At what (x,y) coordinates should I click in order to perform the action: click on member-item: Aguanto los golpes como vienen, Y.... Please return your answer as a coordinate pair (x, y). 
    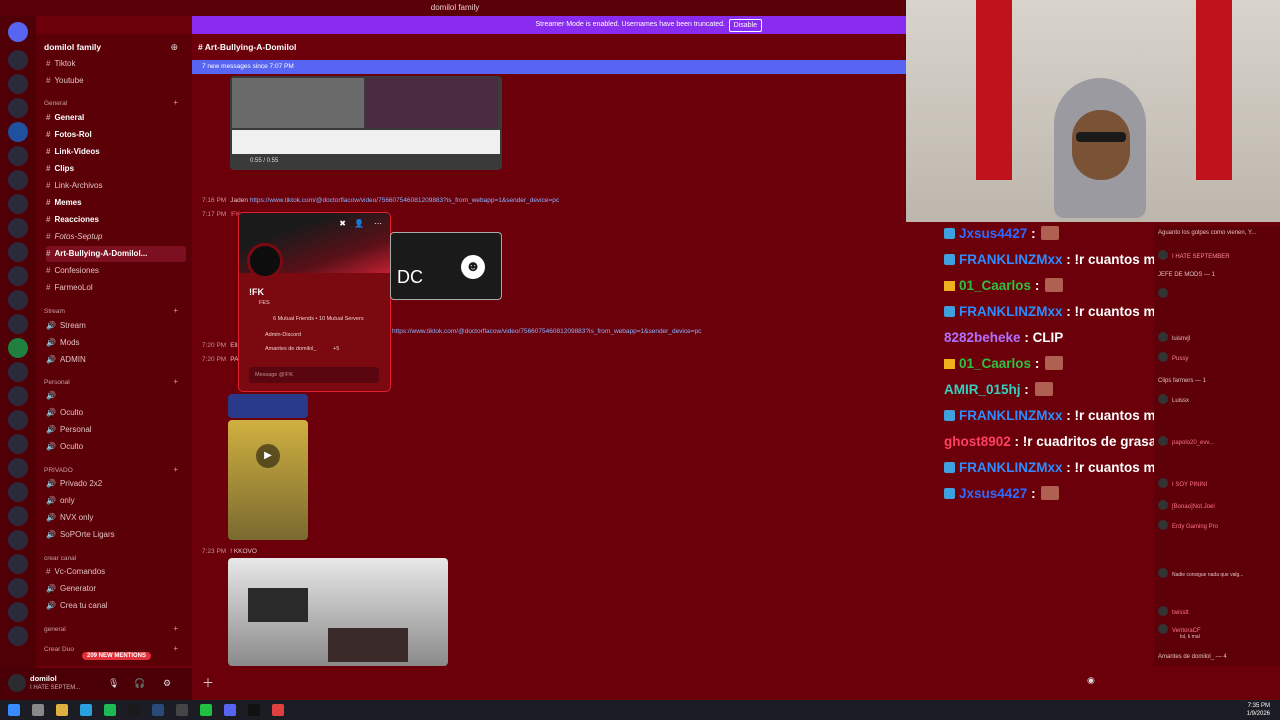
    Looking at the image, I should click on (1207, 233).